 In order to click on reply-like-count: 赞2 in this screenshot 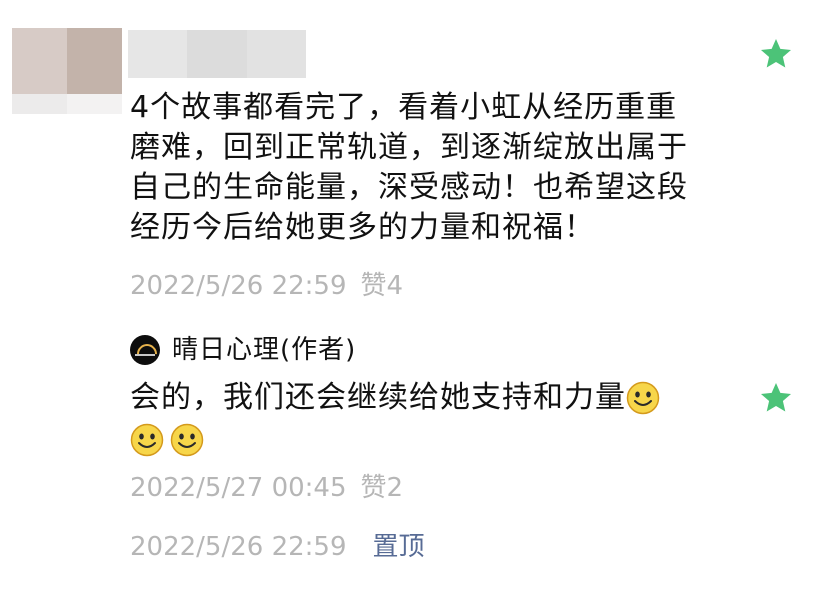, I will do `click(382, 488)`.